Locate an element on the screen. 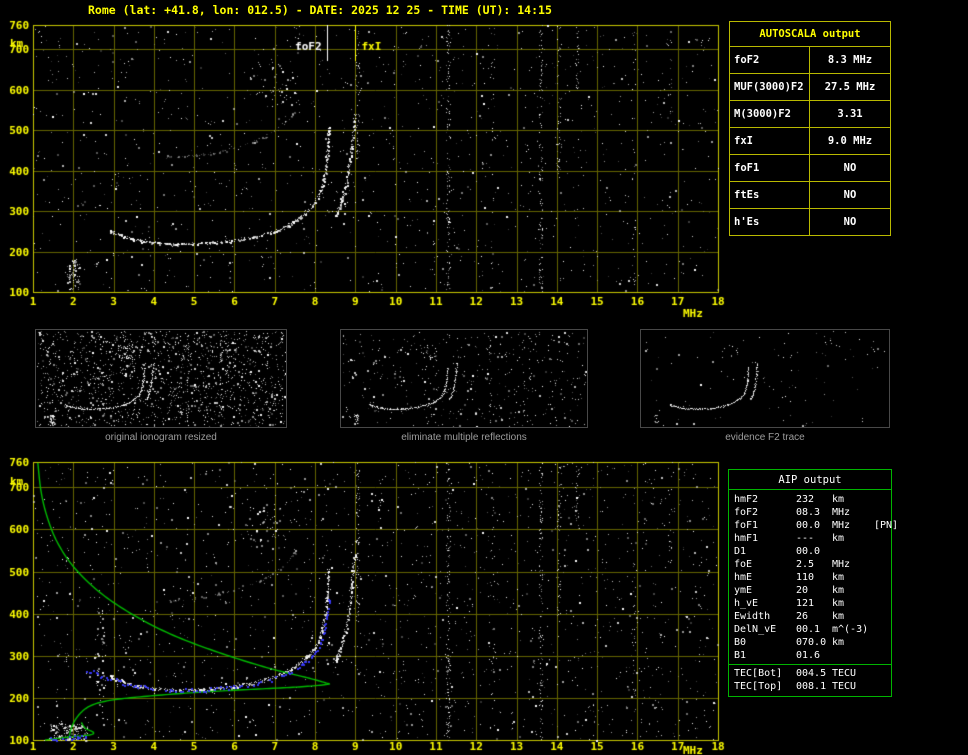 The height and width of the screenshot is (755, 968). param-label: DelN_vE is located at coordinates (755, 629).